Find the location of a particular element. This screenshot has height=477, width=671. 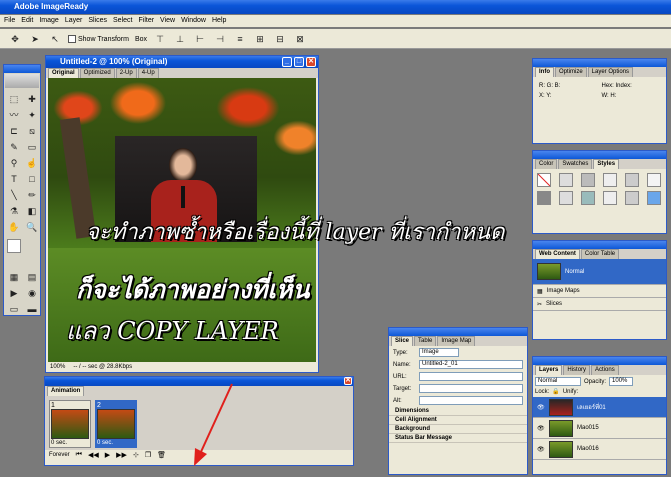

image-map-icon: ▤ is located at coordinates (32, 277).